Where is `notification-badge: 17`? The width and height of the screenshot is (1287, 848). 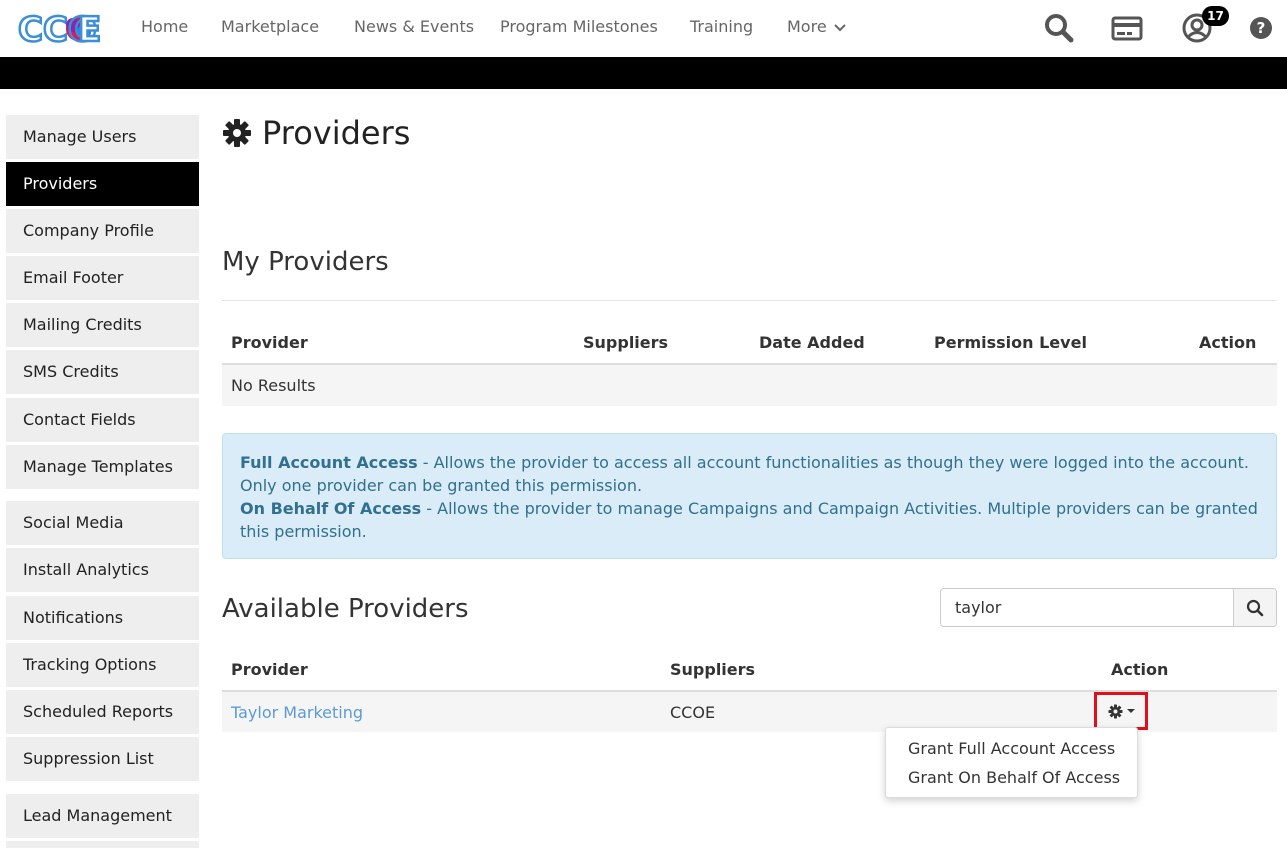
notification-badge: 17 is located at coordinates (1215, 16).